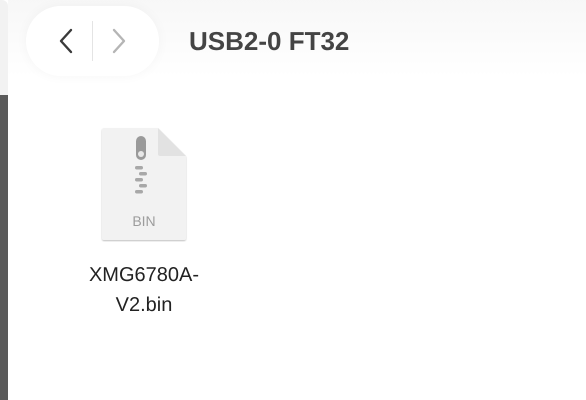 The image size is (586, 400). Describe the element at coordinates (119, 41) in the screenshot. I see `chevron-right-icon` at that location.